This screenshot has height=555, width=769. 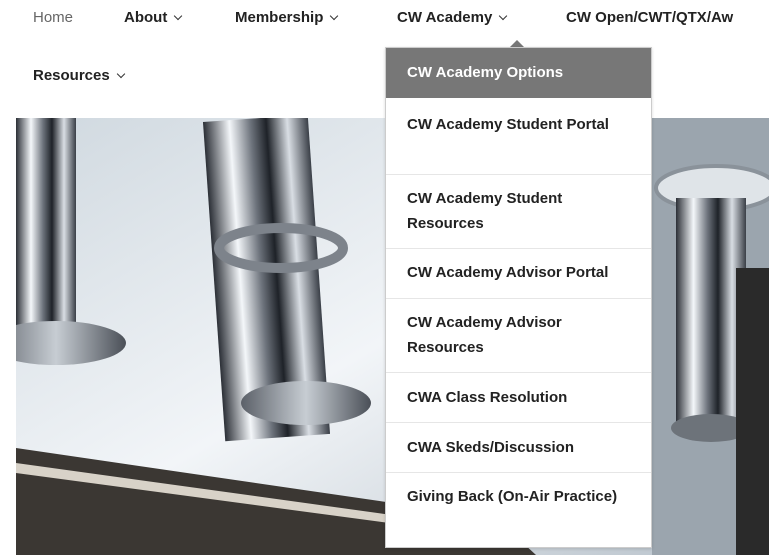 What do you see at coordinates (508, 272) in the screenshot?
I see `menu-item-label: CW Academy Advisor Portal` at bounding box center [508, 272].